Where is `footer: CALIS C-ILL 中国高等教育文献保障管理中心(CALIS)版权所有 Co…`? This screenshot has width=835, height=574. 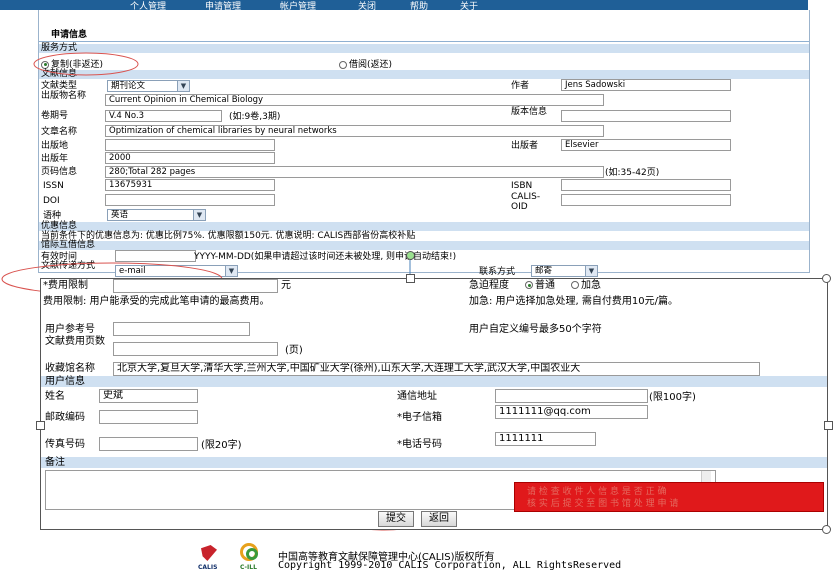
footer: CALIS C-ILL 中国高等教育文献保障管理中心(CALIS)版权所有 Co… is located at coordinates (417, 557).